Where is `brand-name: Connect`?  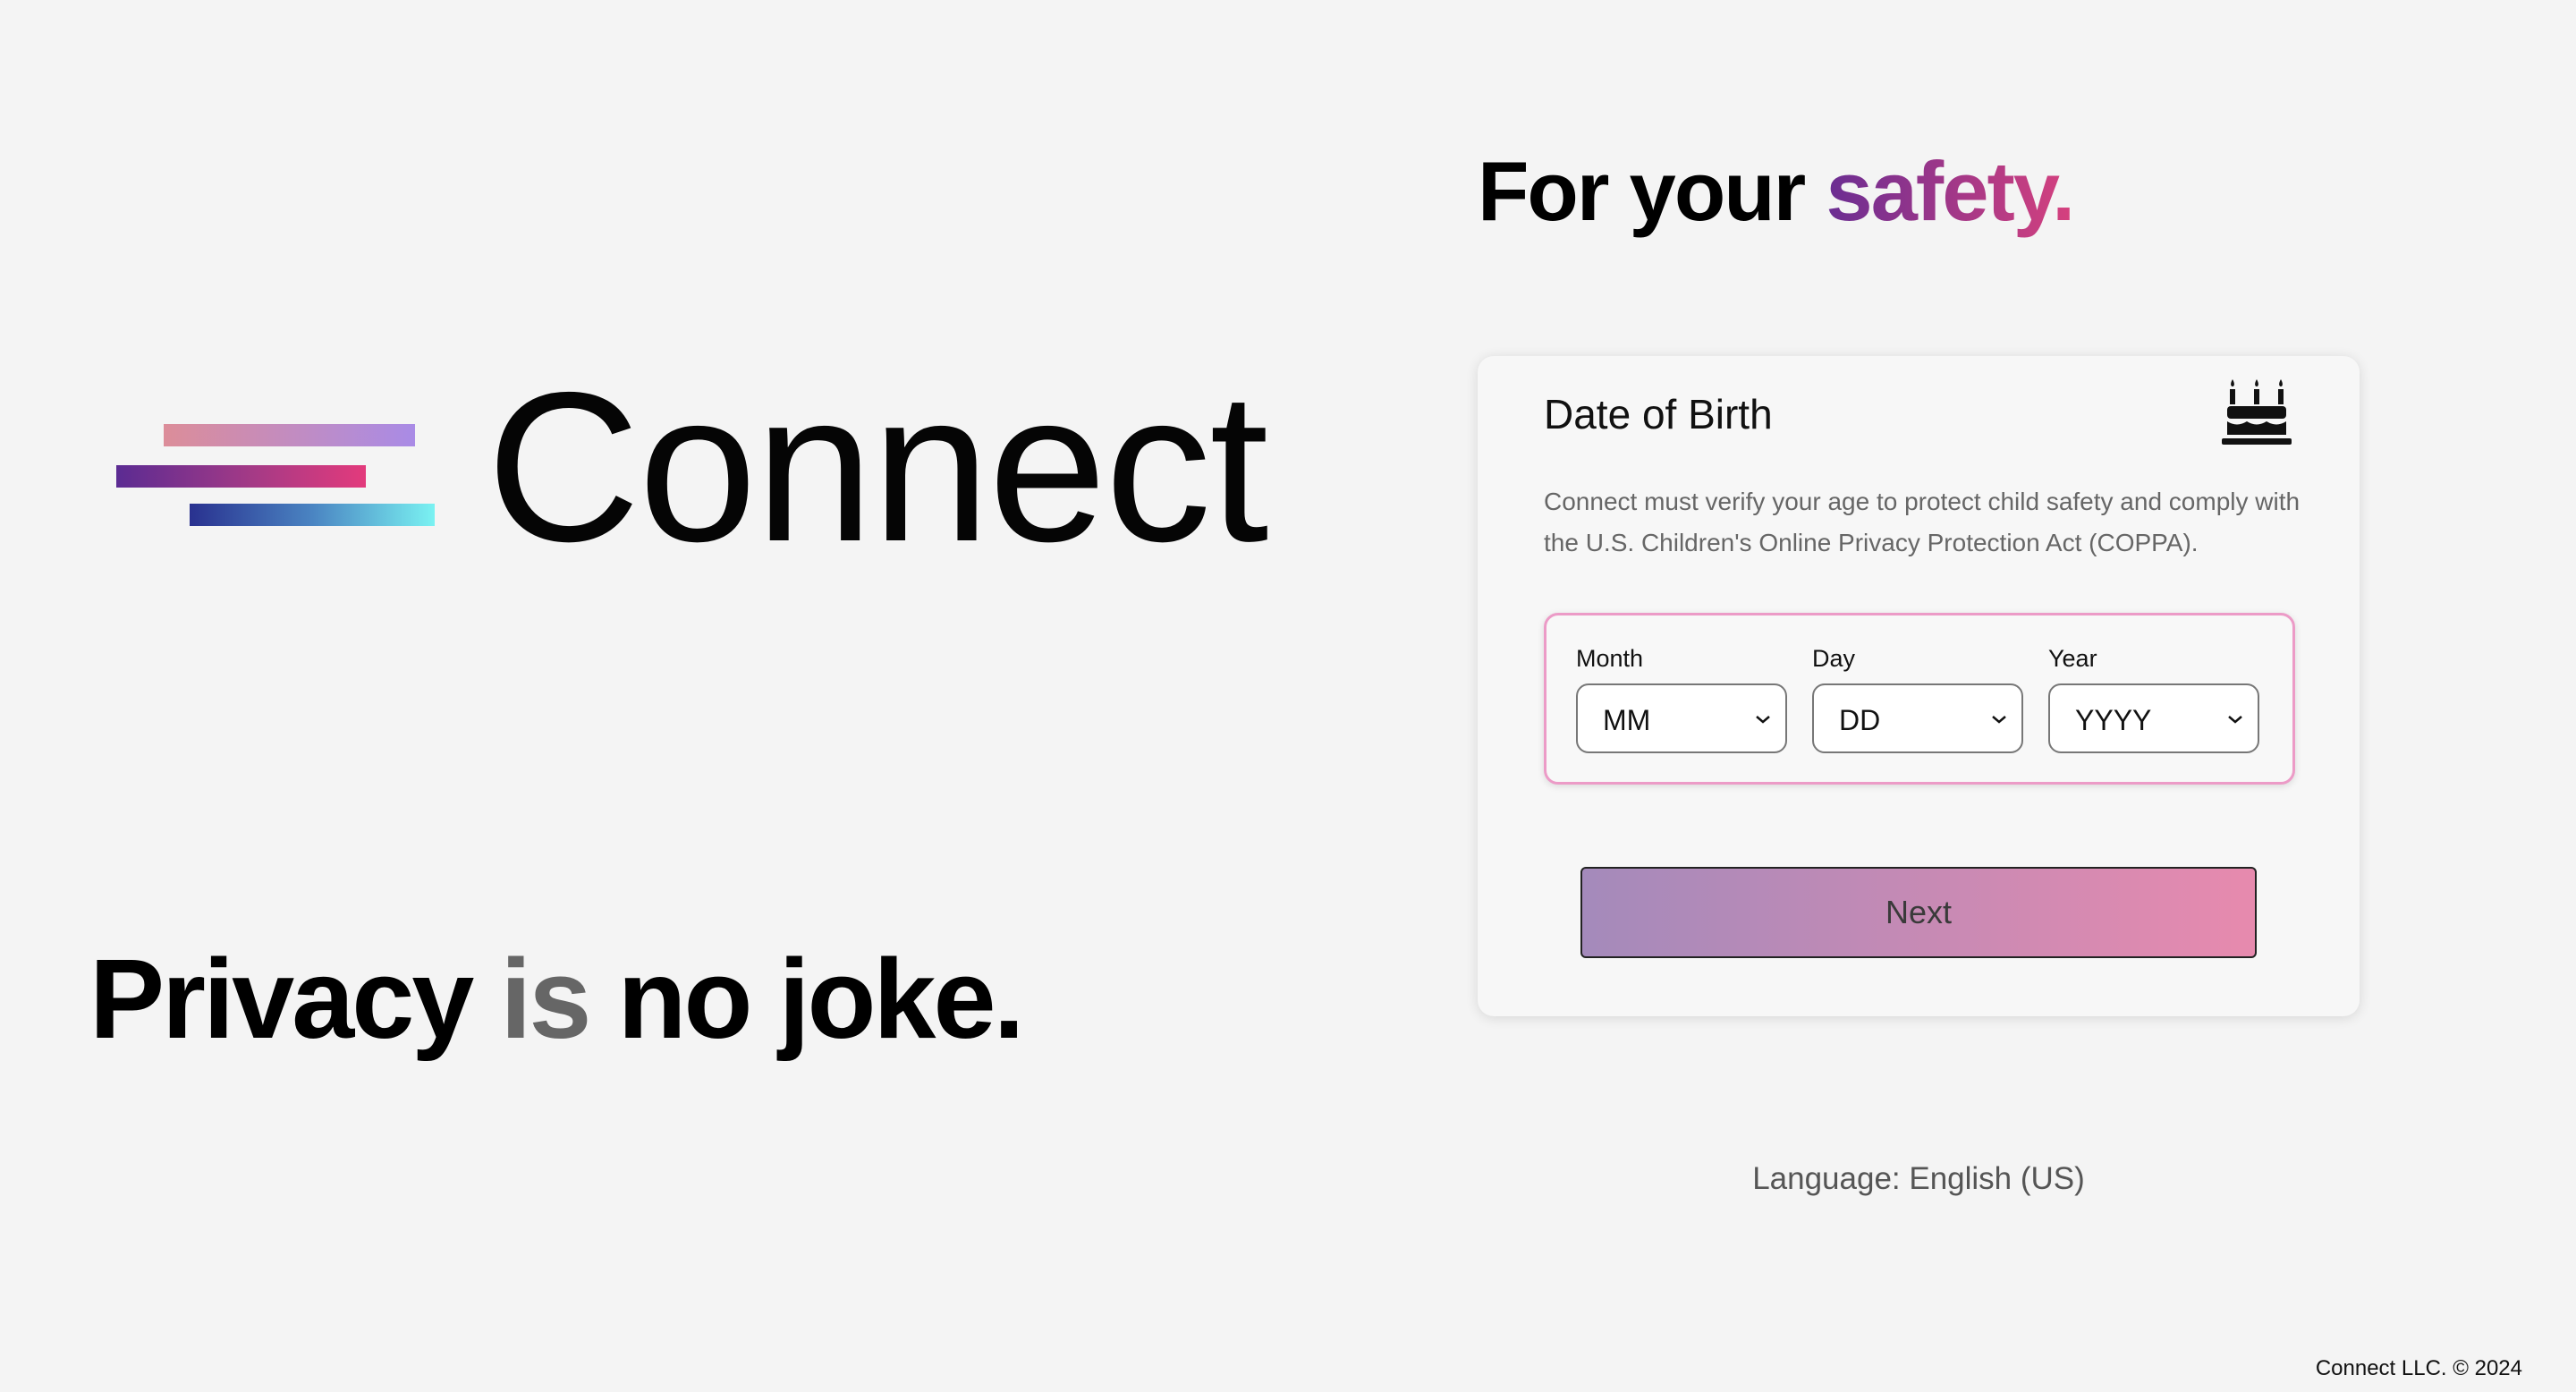
brand-name: Connect is located at coordinates (877, 467).